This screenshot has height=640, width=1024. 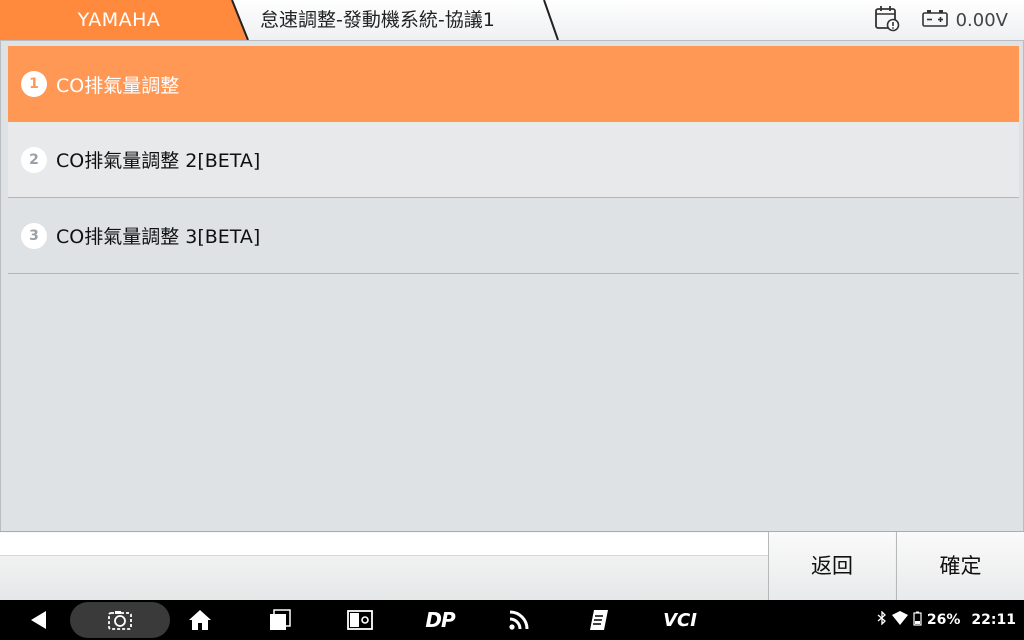 I want to click on voltage-display: 0.00V, so click(x=964, y=20).